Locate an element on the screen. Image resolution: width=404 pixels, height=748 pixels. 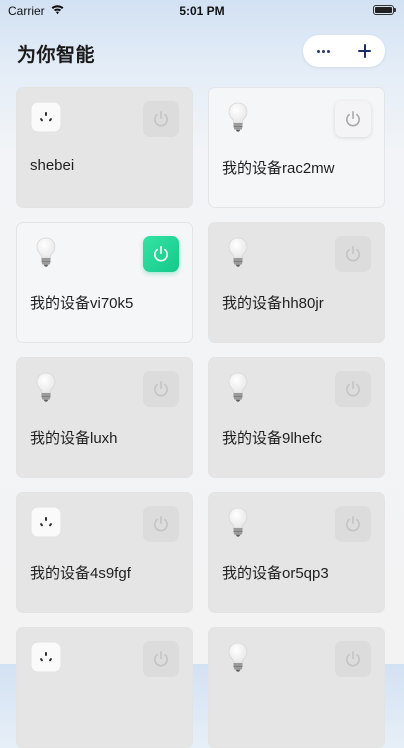
page-title: 为你智能 is located at coordinates (56, 55).